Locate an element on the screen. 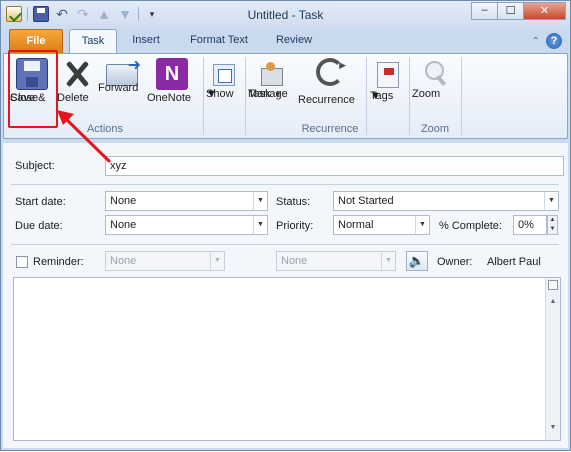 This screenshot has height=452, width=571. tab-format-text: Format Text is located at coordinates (219, 41).